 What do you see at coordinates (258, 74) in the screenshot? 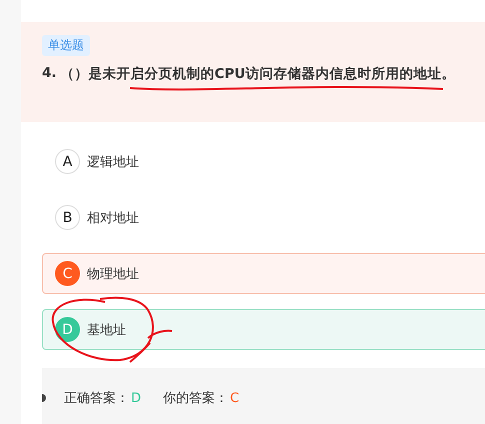
I see `question-text: （）是未开启分页机制的CPU访问存储器内信息时所用的地址。` at bounding box center [258, 74].